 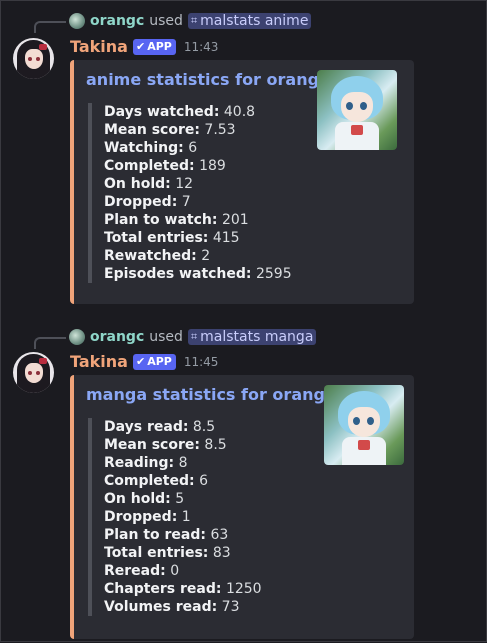 I want to click on command-name: malstats anime, so click(x=254, y=21).